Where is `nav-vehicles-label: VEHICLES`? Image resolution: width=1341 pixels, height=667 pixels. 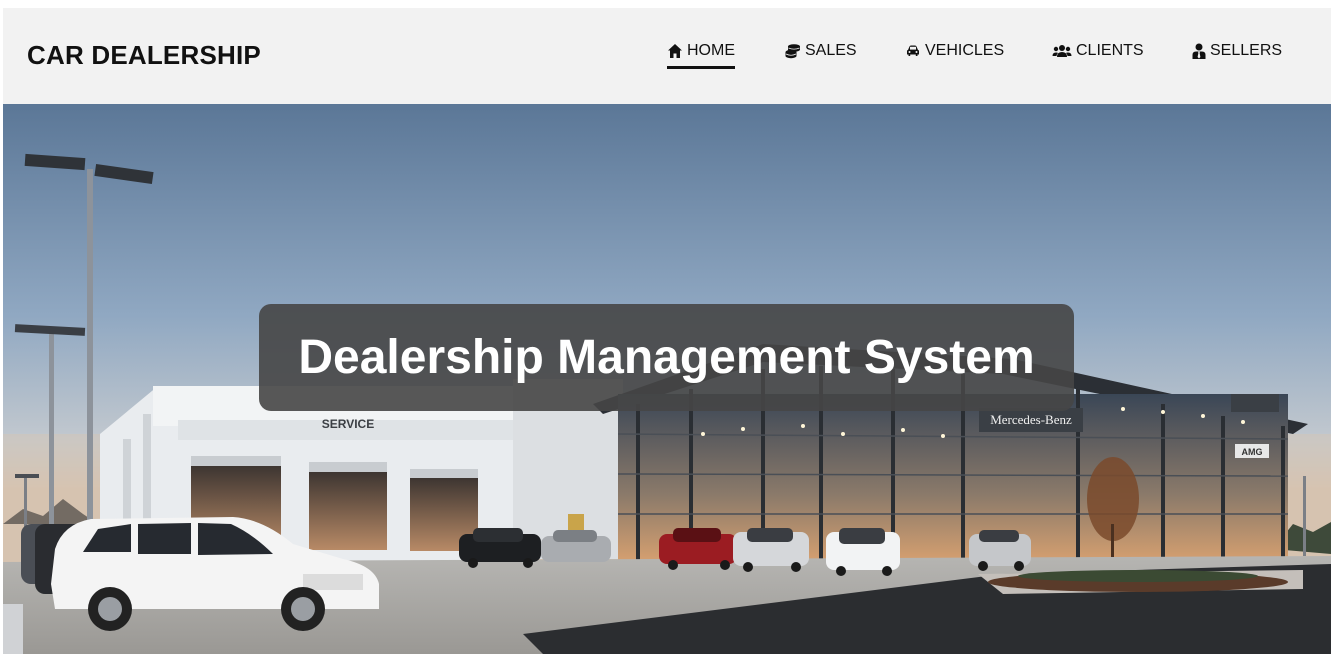 nav-vehicles-label: VEHICLES is located at coordinates (965, 50).